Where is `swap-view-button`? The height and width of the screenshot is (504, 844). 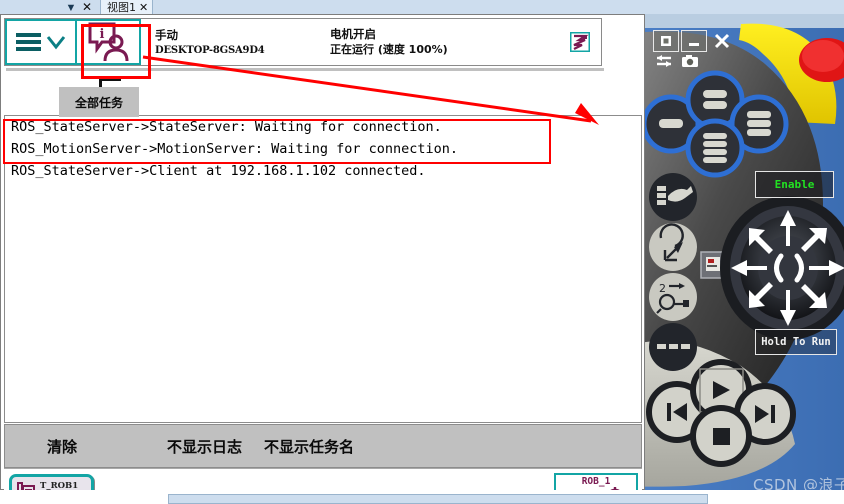
swap-view-button is located at coordinates (664, 60).